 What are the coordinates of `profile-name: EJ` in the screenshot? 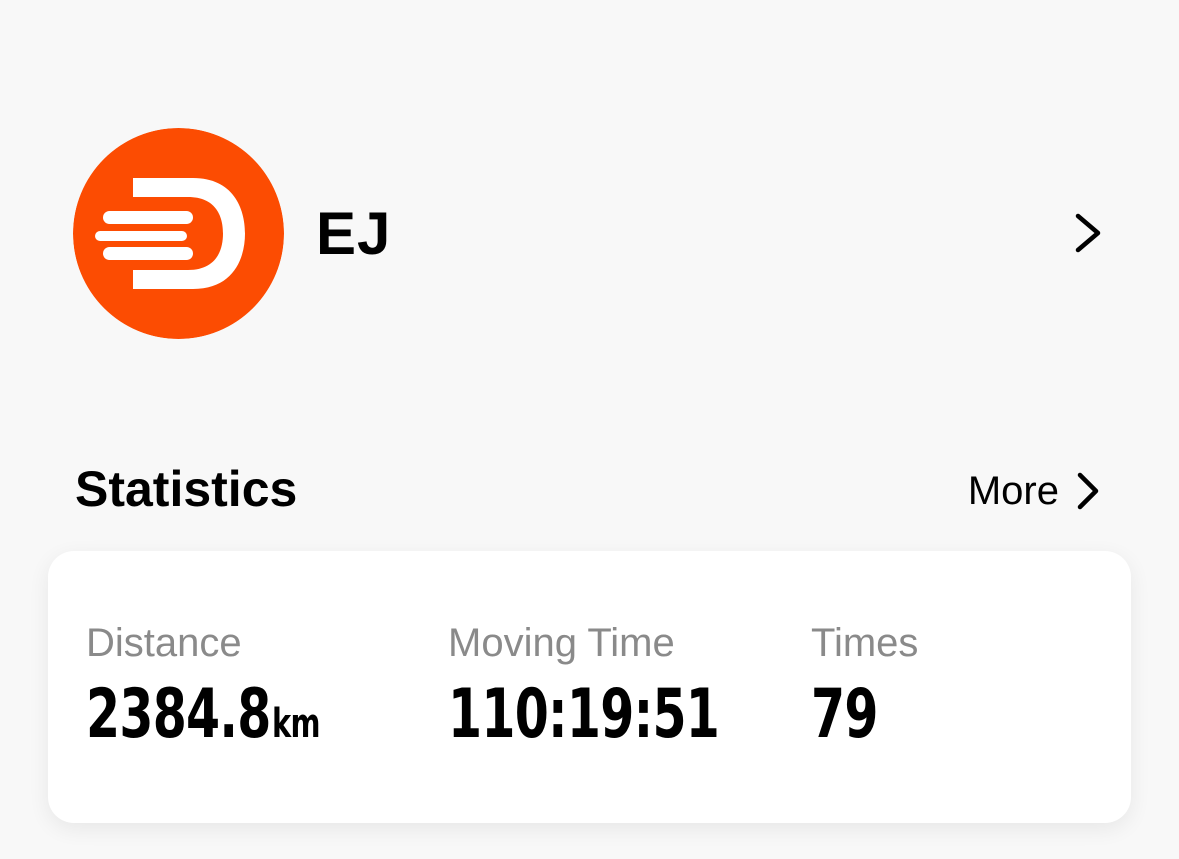 It's located at (354, 233).